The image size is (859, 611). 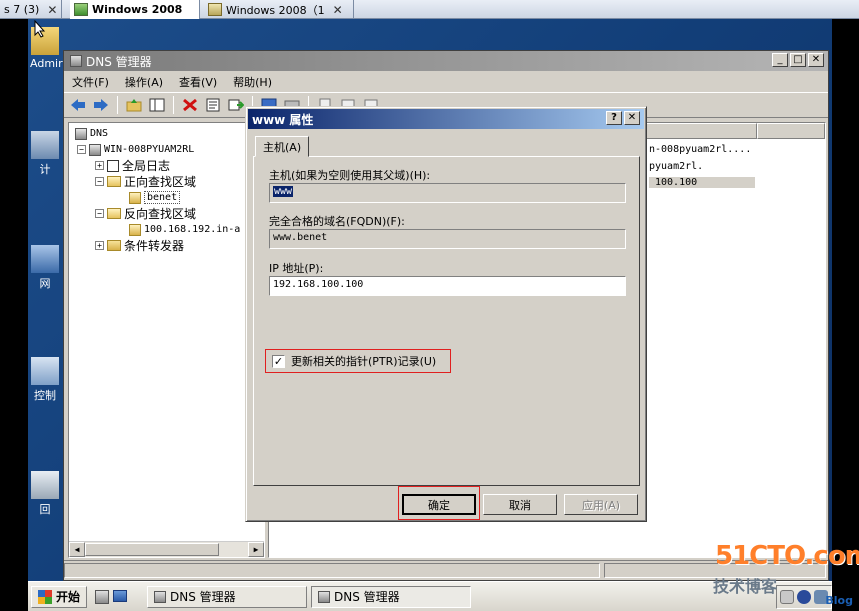 What do you see at coordinates (215, 9) in the screenshot?
I see `vm-icon` at bounding box center [215, 9].